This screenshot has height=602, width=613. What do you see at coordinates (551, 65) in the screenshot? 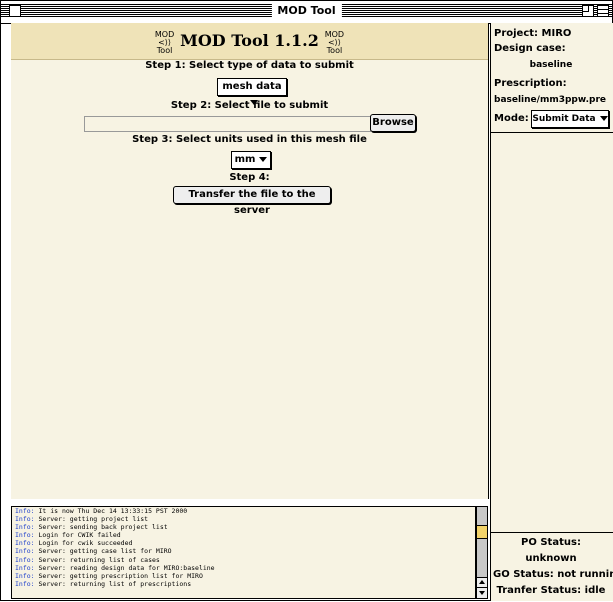
I see `design-case-value: baseline` at bounding box center [551, 65].